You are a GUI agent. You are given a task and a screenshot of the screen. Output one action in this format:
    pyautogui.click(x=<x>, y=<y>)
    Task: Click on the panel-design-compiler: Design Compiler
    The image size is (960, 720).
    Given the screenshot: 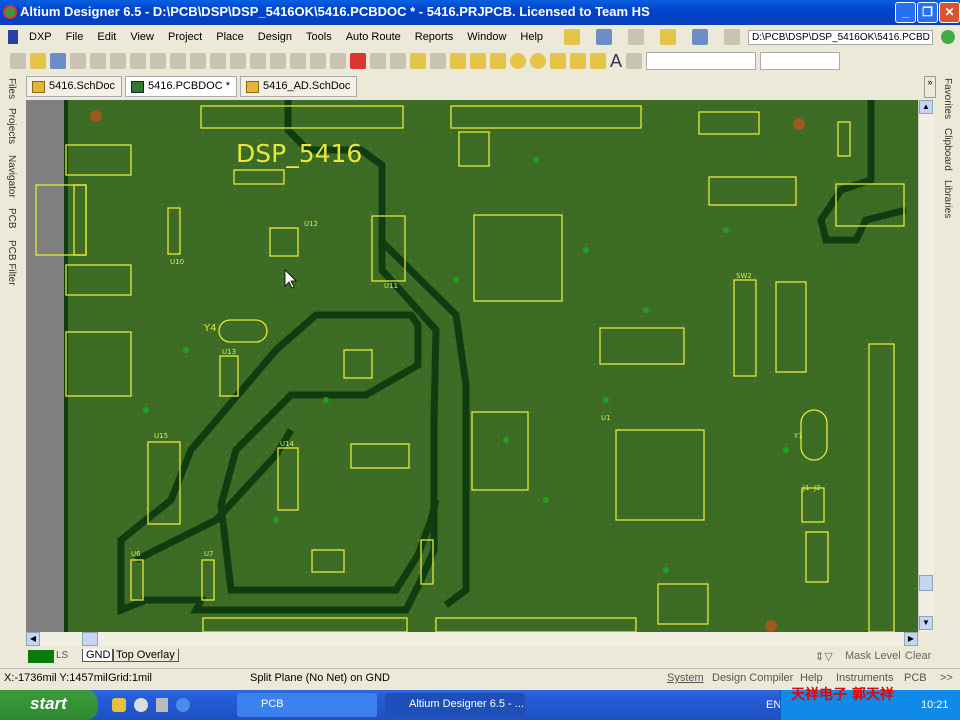 What is the action you would take?
    pyautogui.click(x=752, y=678)
    